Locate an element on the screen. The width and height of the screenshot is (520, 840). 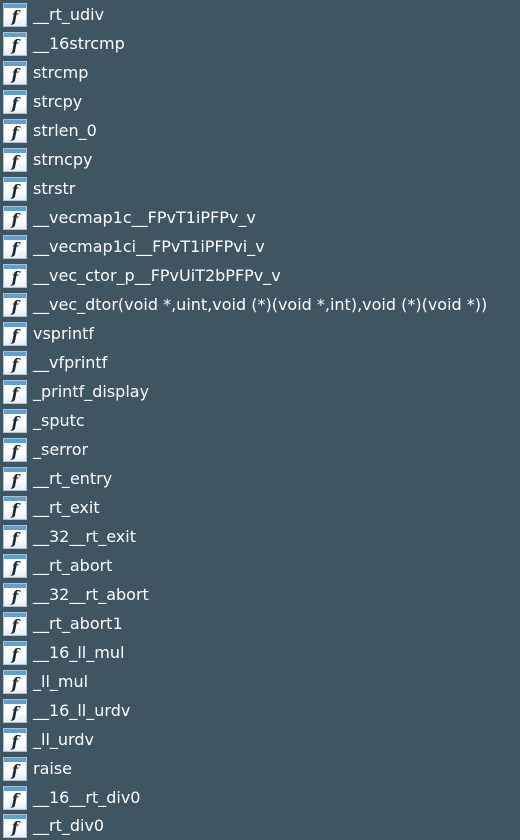
function-name: __rt_div0 is located at coordinates (69, 825).